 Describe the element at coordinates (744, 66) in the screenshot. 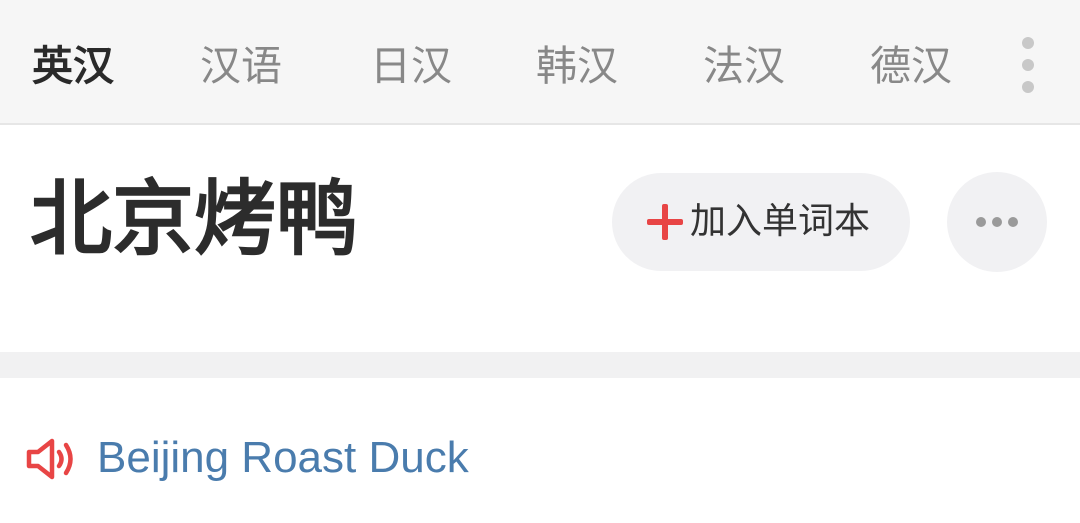

I see `tab-french-chinese: 法汉` at that location.